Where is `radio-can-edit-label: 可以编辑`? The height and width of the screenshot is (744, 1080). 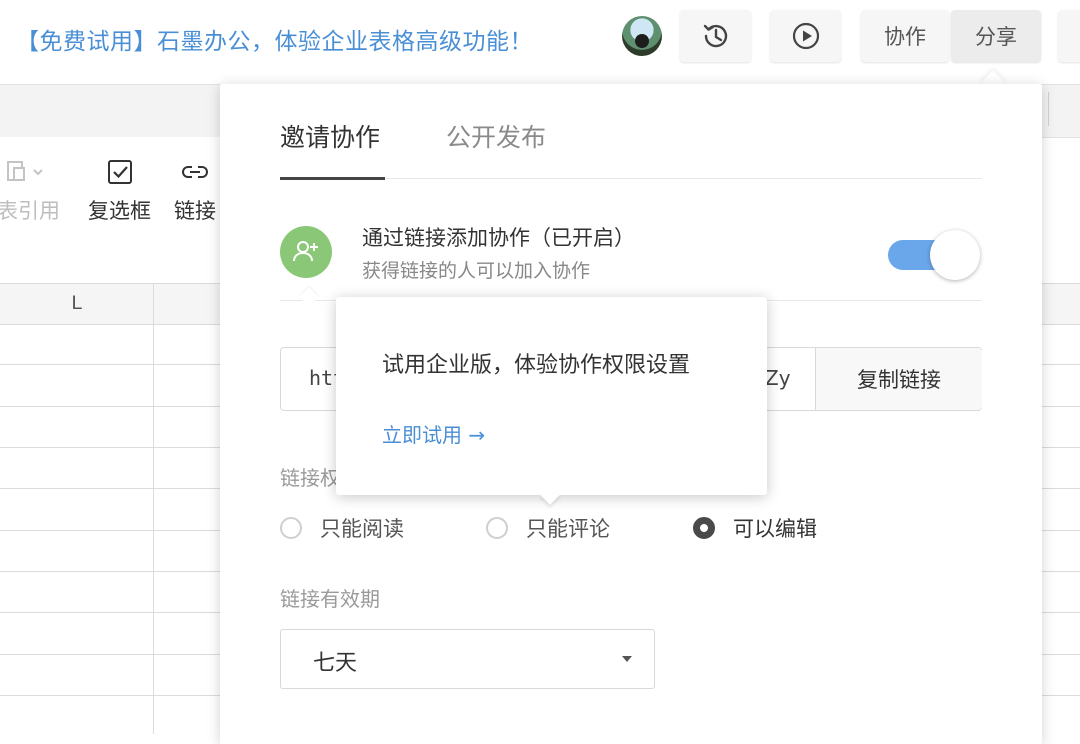 radio-can-edit-label: 可以编辑 is located at coordinates (775, 529).